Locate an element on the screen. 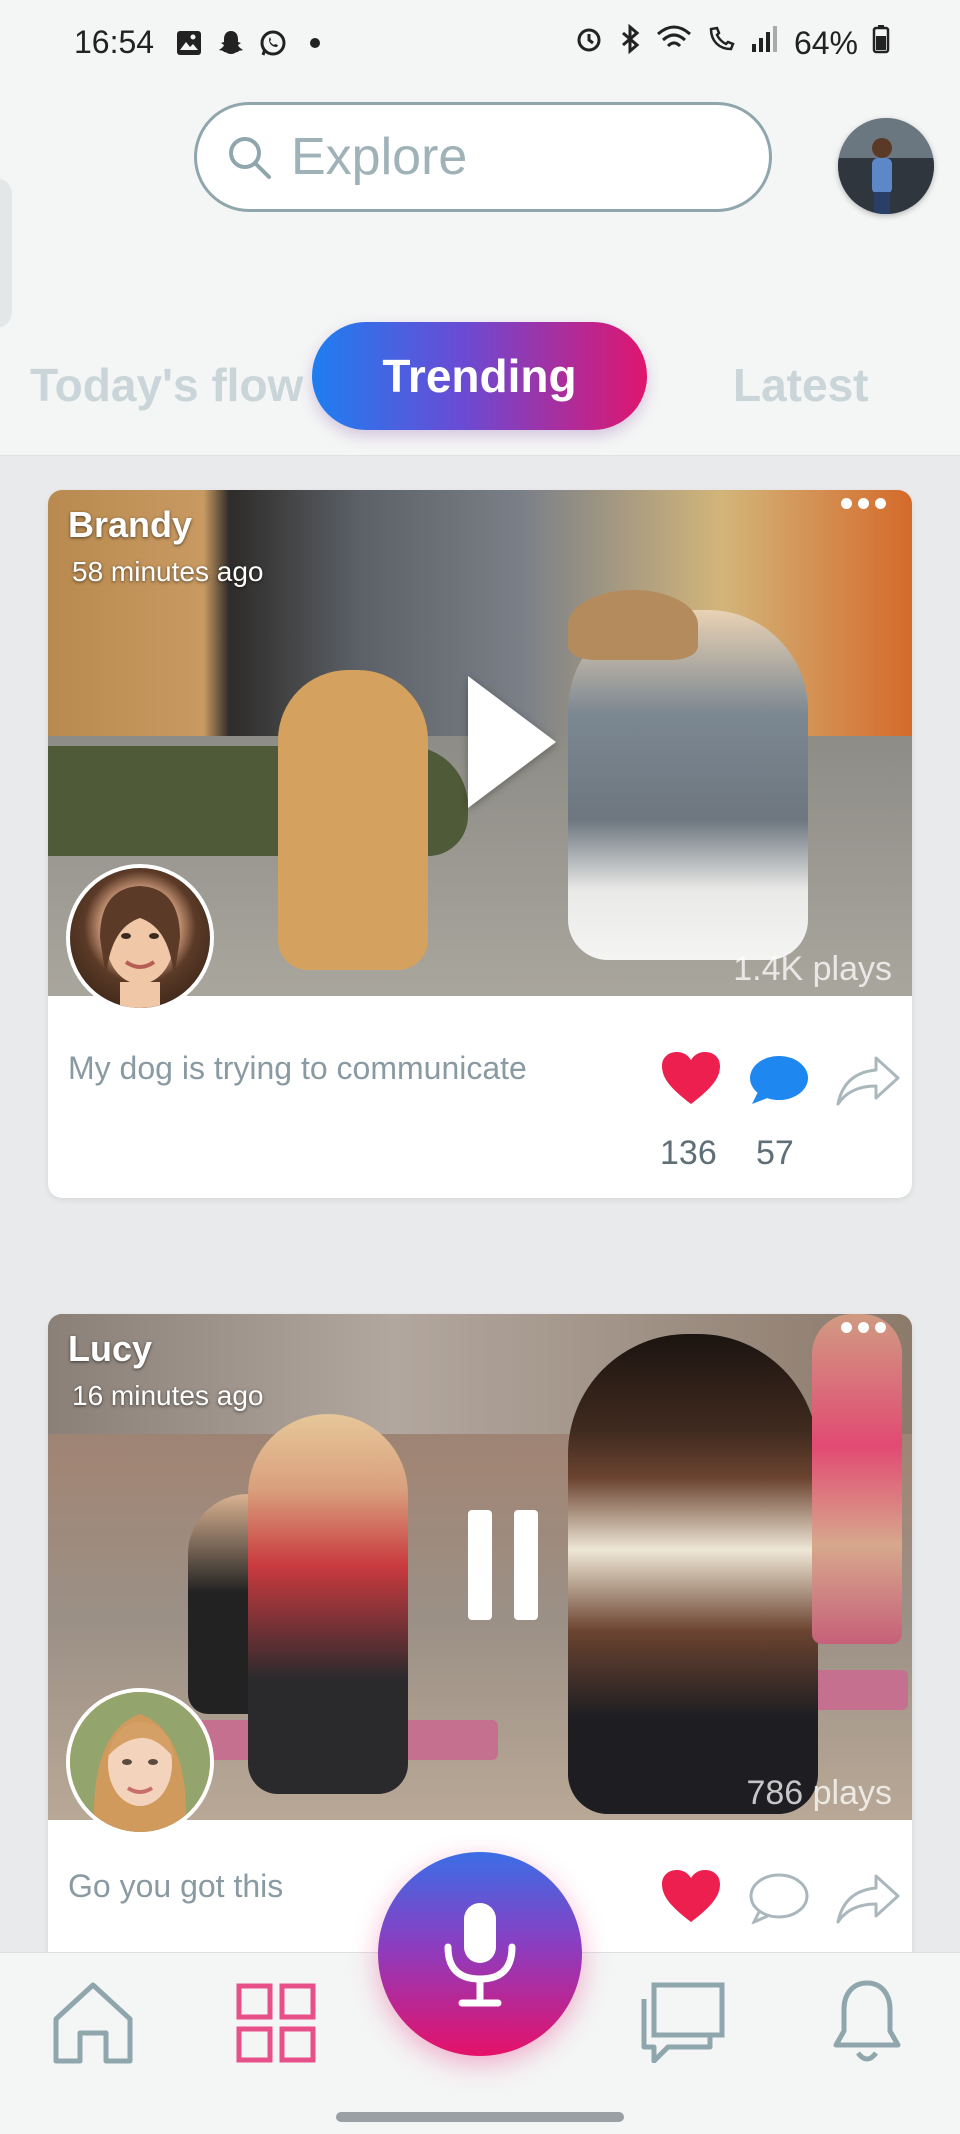 The image size is (960, 2134). status-bar: 16:54 64% is located at coordinates (480, 44).